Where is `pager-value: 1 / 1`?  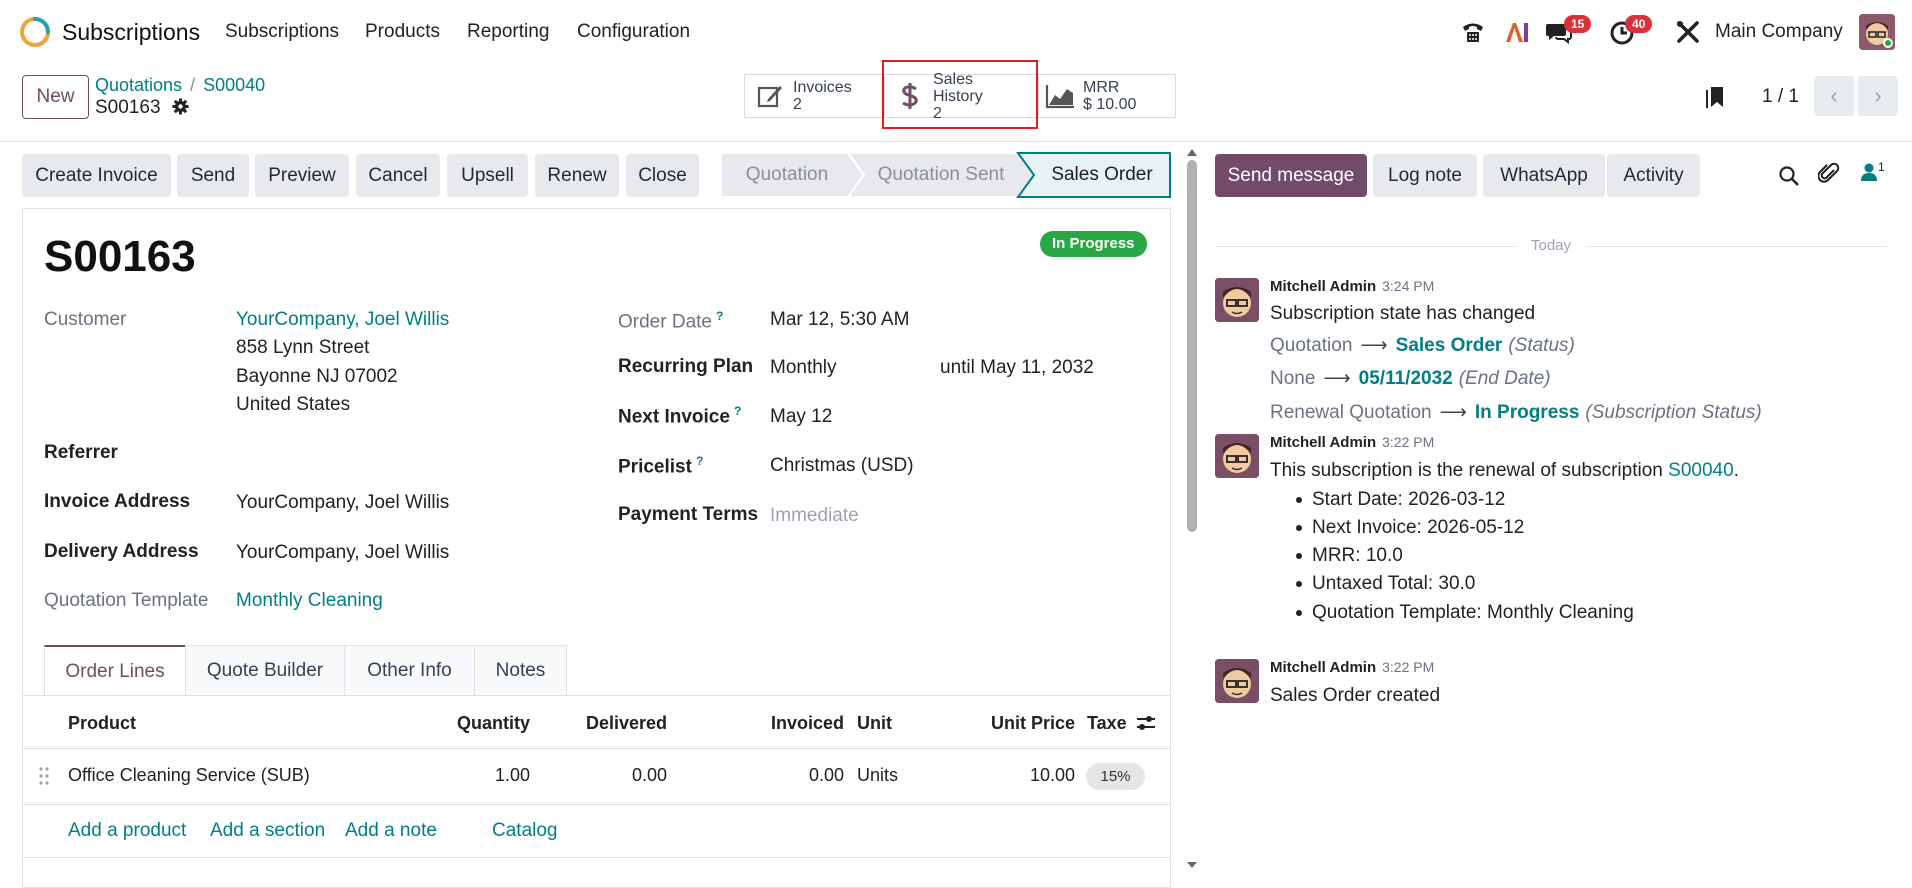
pager-value: 1 / 1 is located at coordinates (1780, 97).